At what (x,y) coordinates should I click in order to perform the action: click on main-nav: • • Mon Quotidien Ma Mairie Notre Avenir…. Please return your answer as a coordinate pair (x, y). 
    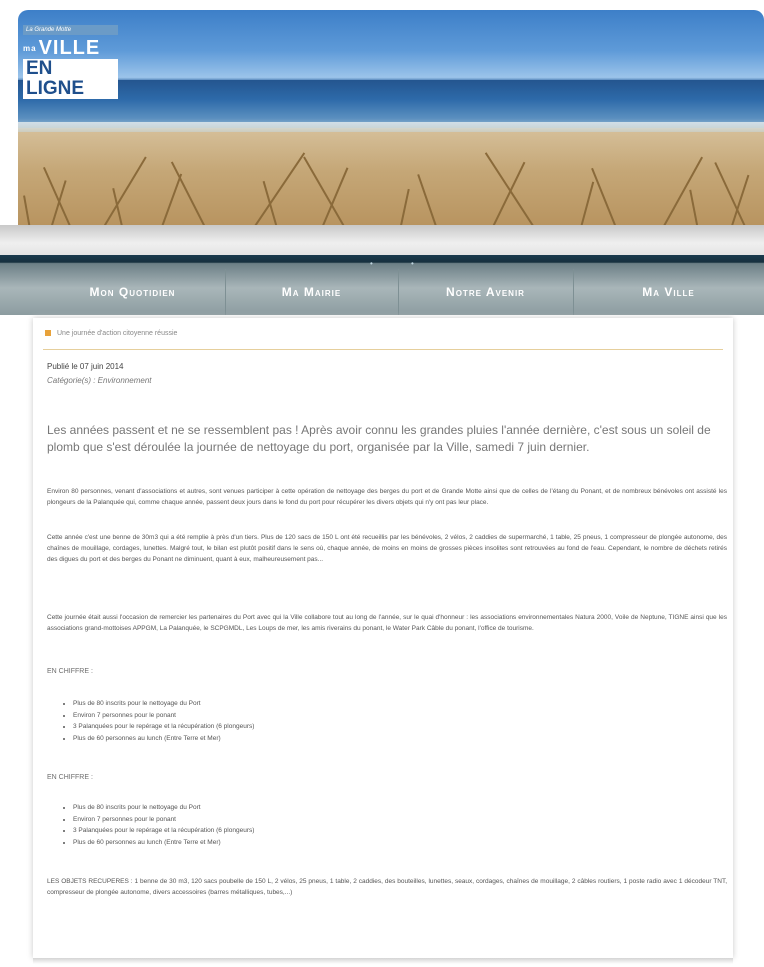
    Looking at the image, I should click on (382, 285).